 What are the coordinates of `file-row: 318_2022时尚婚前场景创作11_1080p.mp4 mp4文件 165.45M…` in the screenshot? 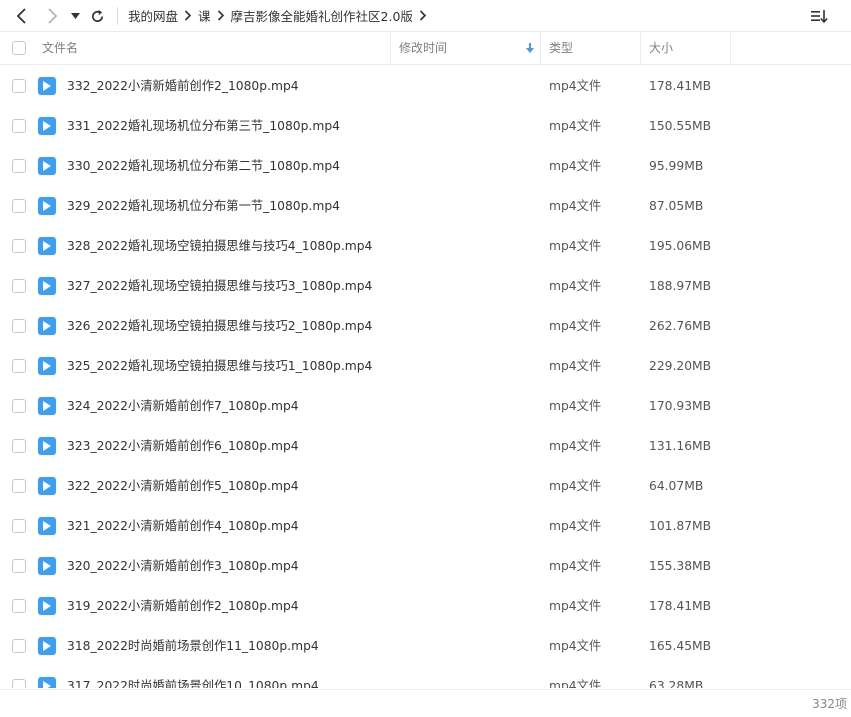 It's located at (425, 646).